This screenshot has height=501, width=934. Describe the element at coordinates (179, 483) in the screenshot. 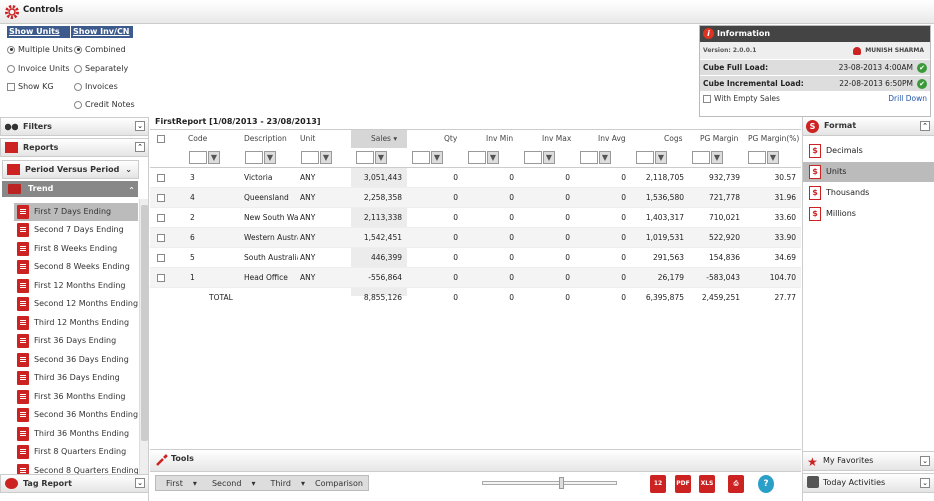

I see `nav-first: First ▾` at that location.